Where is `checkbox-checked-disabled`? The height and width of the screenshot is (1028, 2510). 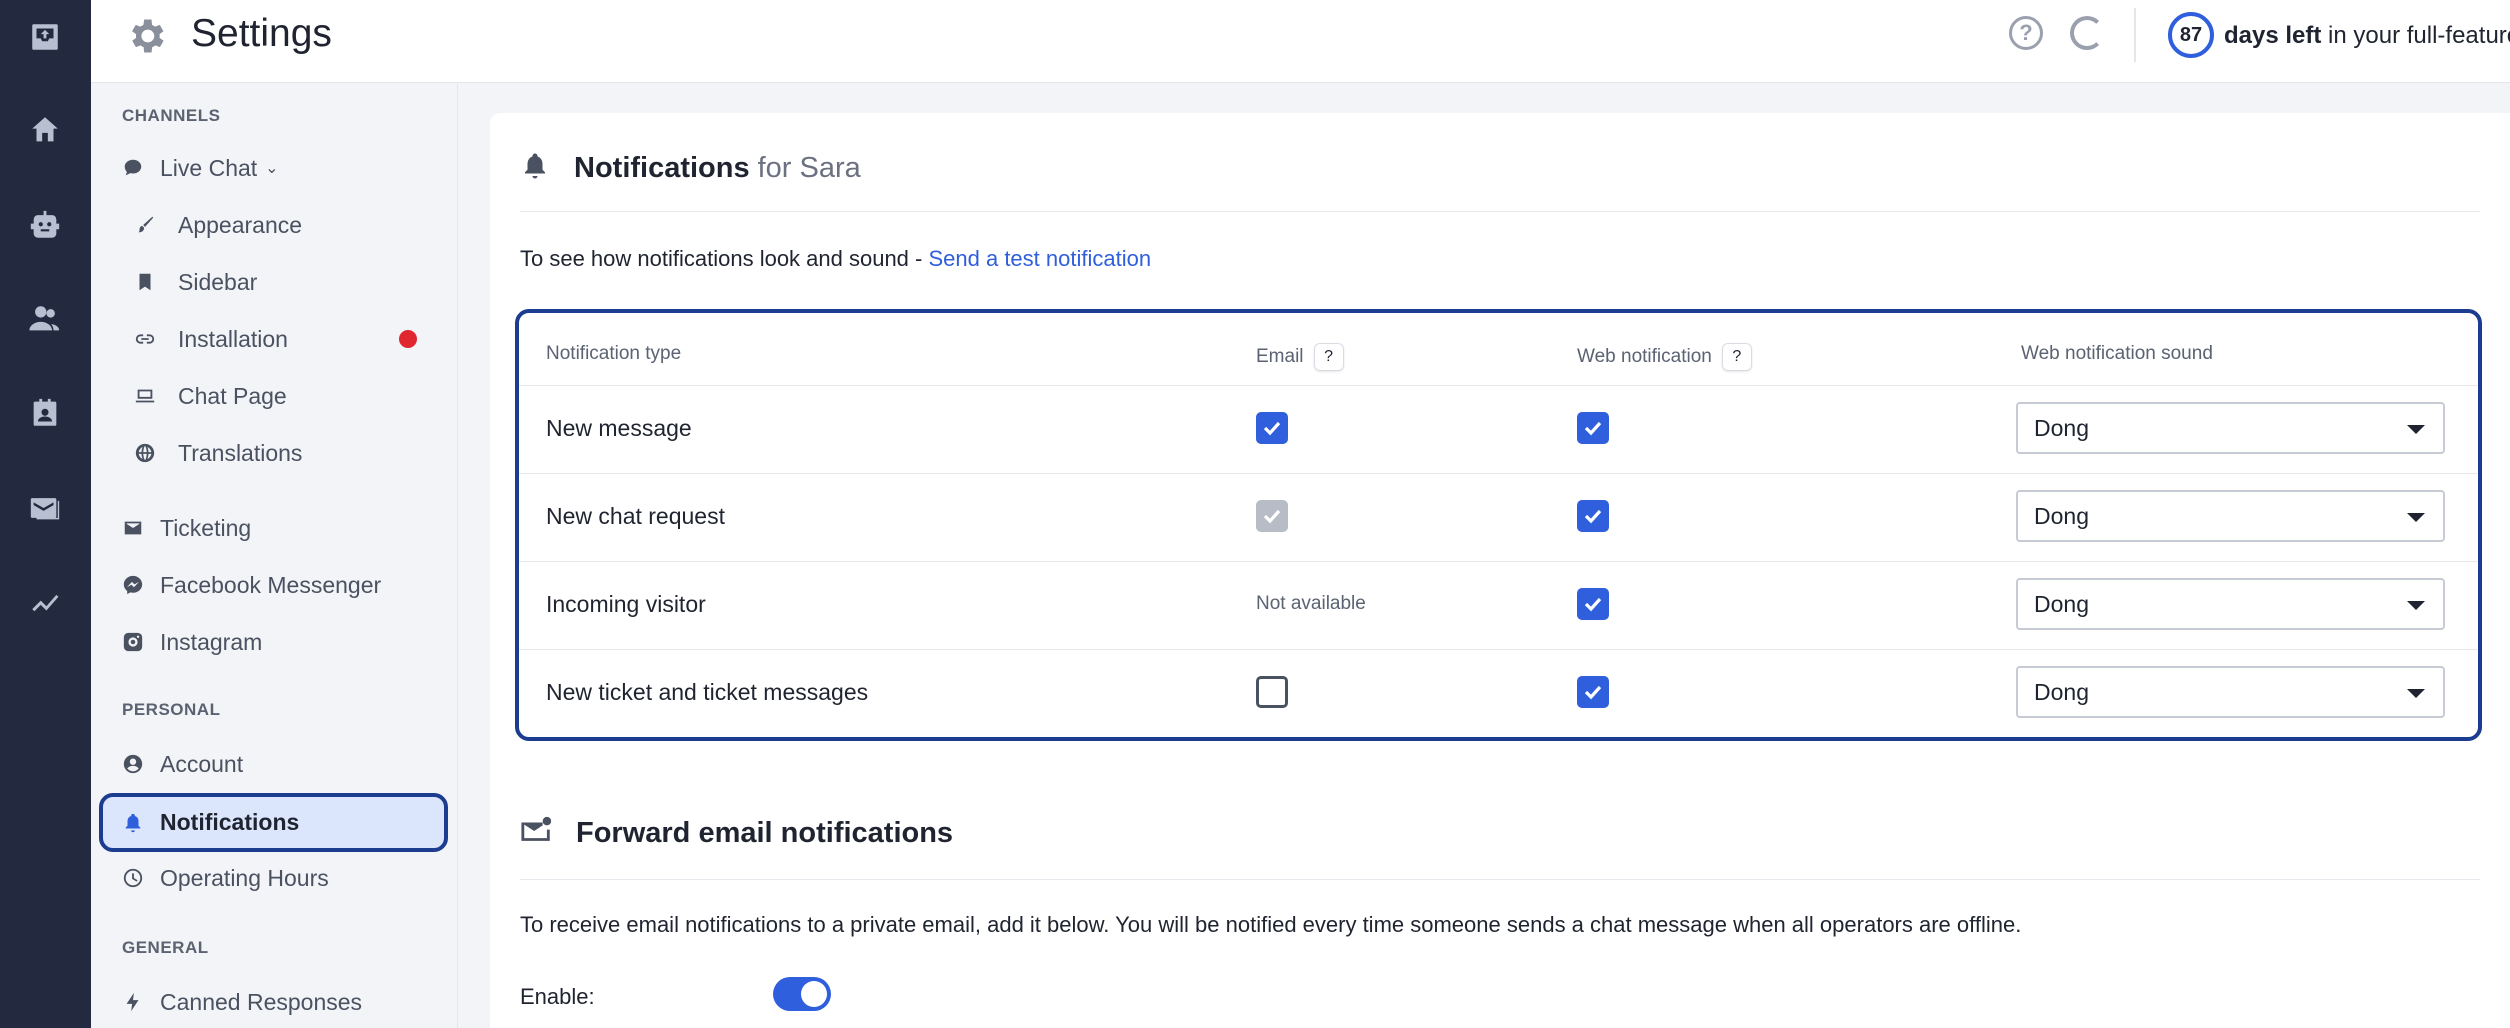
checkbox-checked-disabled is located at coordinates (1272, 516).